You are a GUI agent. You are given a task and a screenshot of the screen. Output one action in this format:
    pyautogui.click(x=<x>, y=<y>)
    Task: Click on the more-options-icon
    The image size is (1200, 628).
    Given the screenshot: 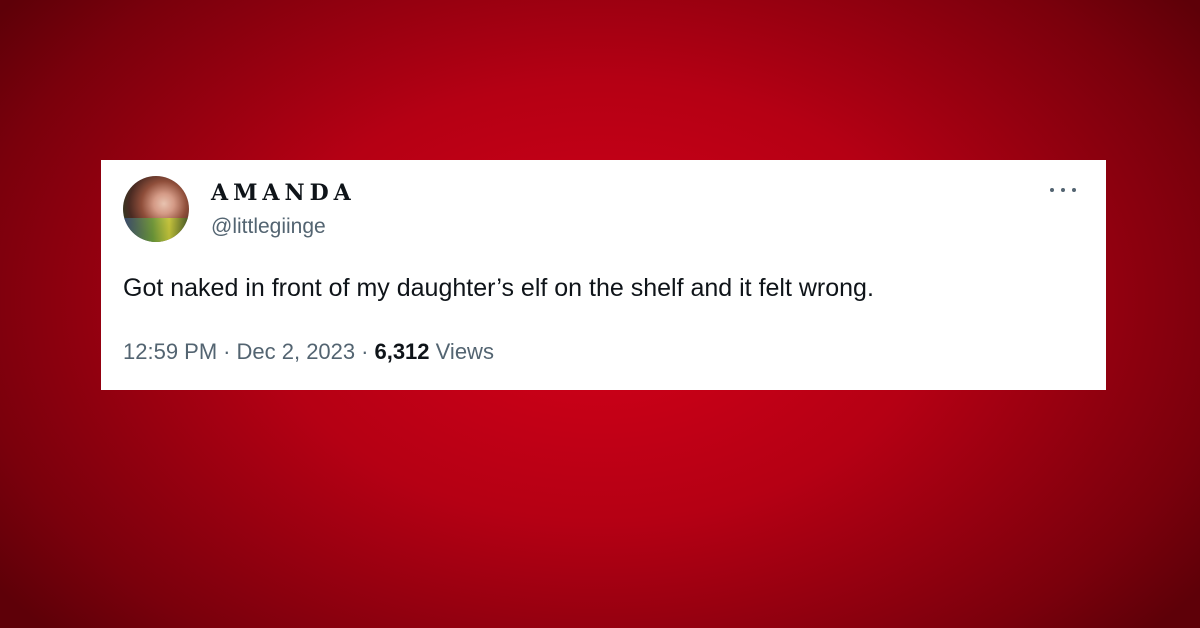 What is the action you would take?
    pyautogui.click(x=1063, y=190)
    